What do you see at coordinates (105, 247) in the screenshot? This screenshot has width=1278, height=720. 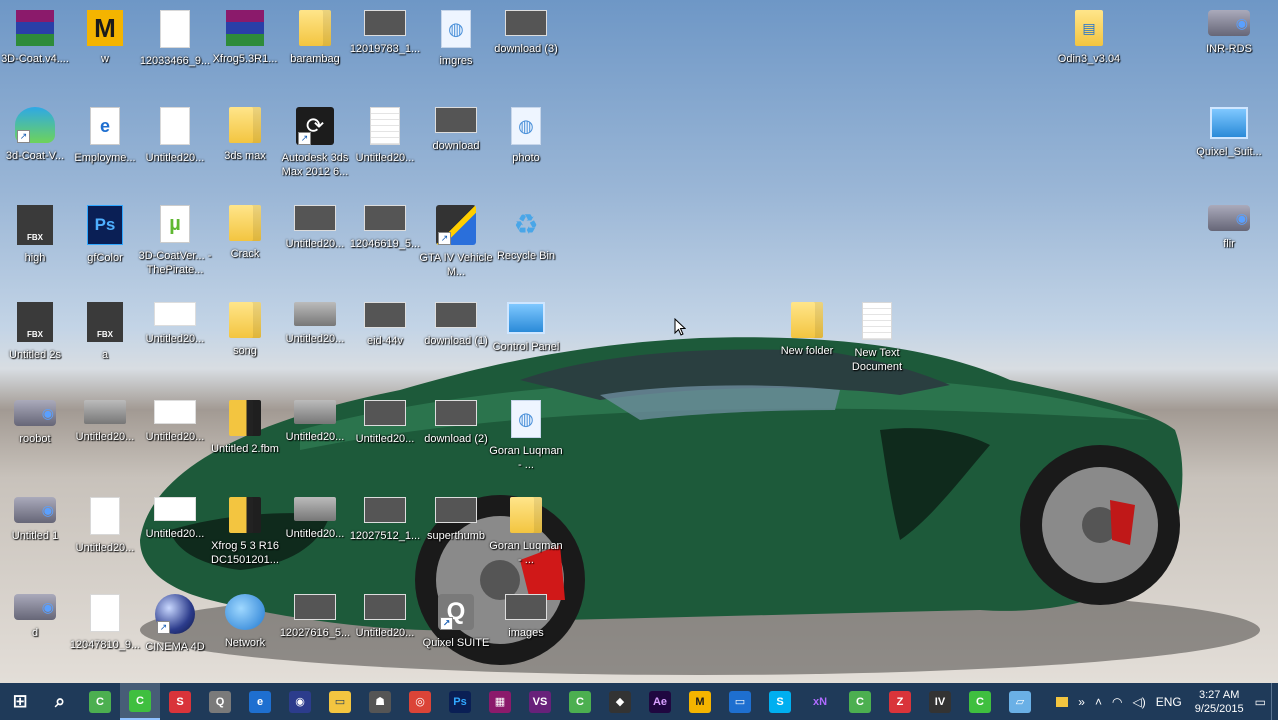 I see `desktop-icon: Ps gfColor` at bounding box center [105, 247].